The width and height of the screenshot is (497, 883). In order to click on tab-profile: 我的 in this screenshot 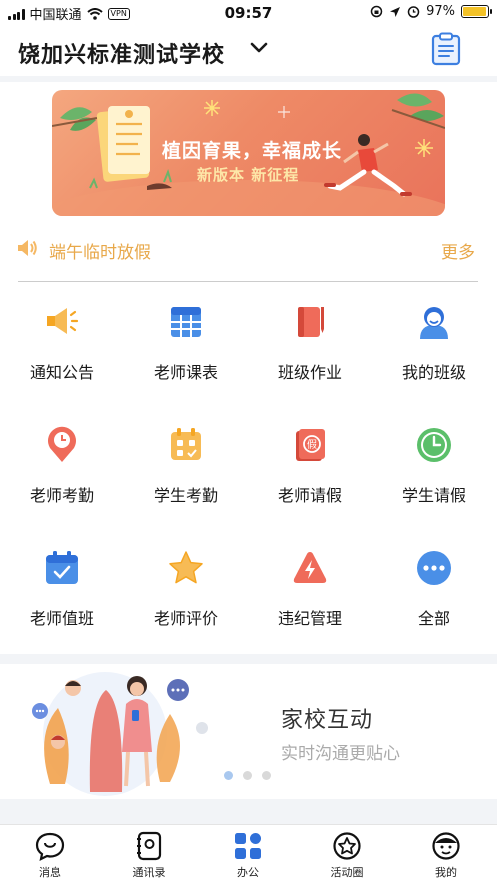, I will do `click(446, 855)`.